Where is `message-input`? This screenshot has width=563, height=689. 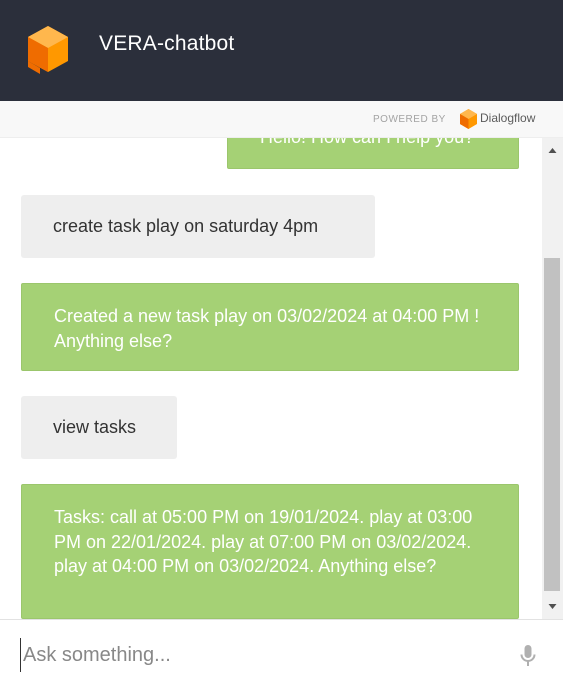 message-input is located at coordinates (260, 655).